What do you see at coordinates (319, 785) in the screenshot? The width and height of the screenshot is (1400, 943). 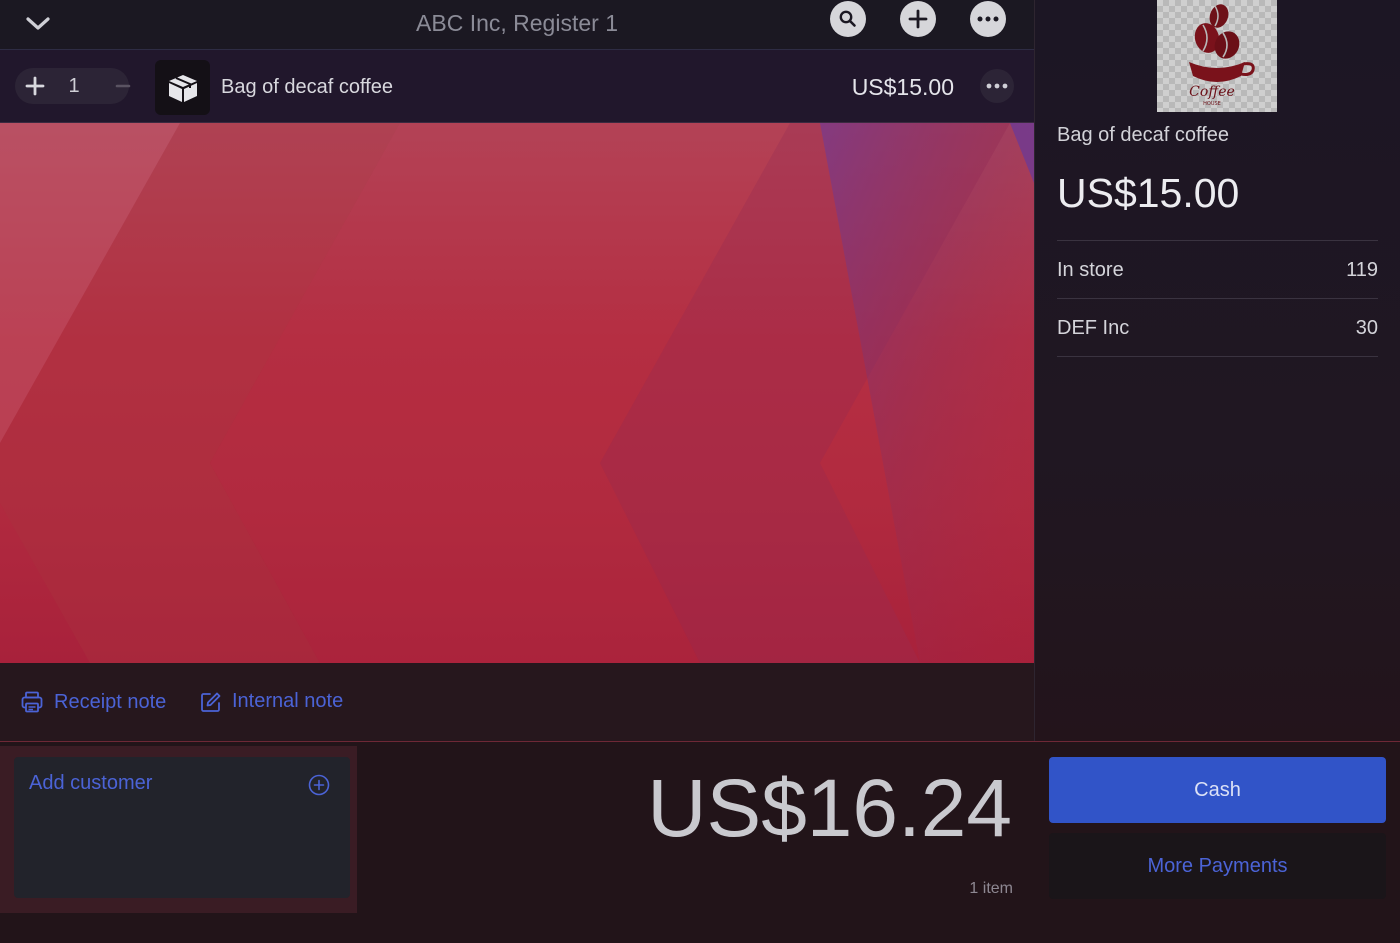 I see `plus-circle-icon` at bounding box center [319, 785].